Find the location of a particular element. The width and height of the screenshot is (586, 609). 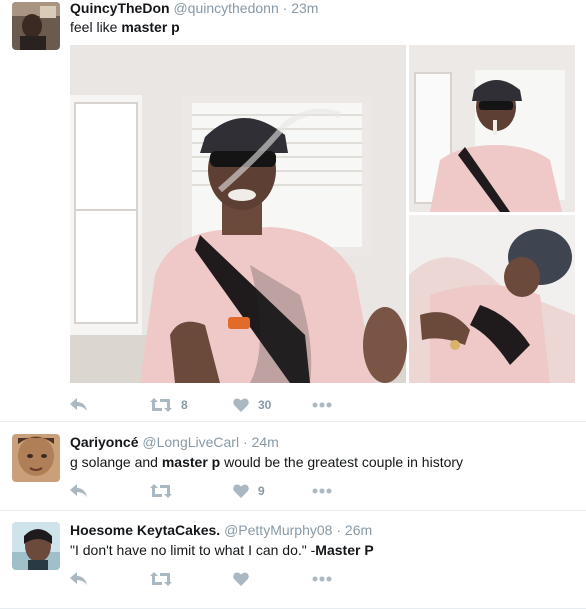

photo-bottom-right is located at coordinates (492, 299).